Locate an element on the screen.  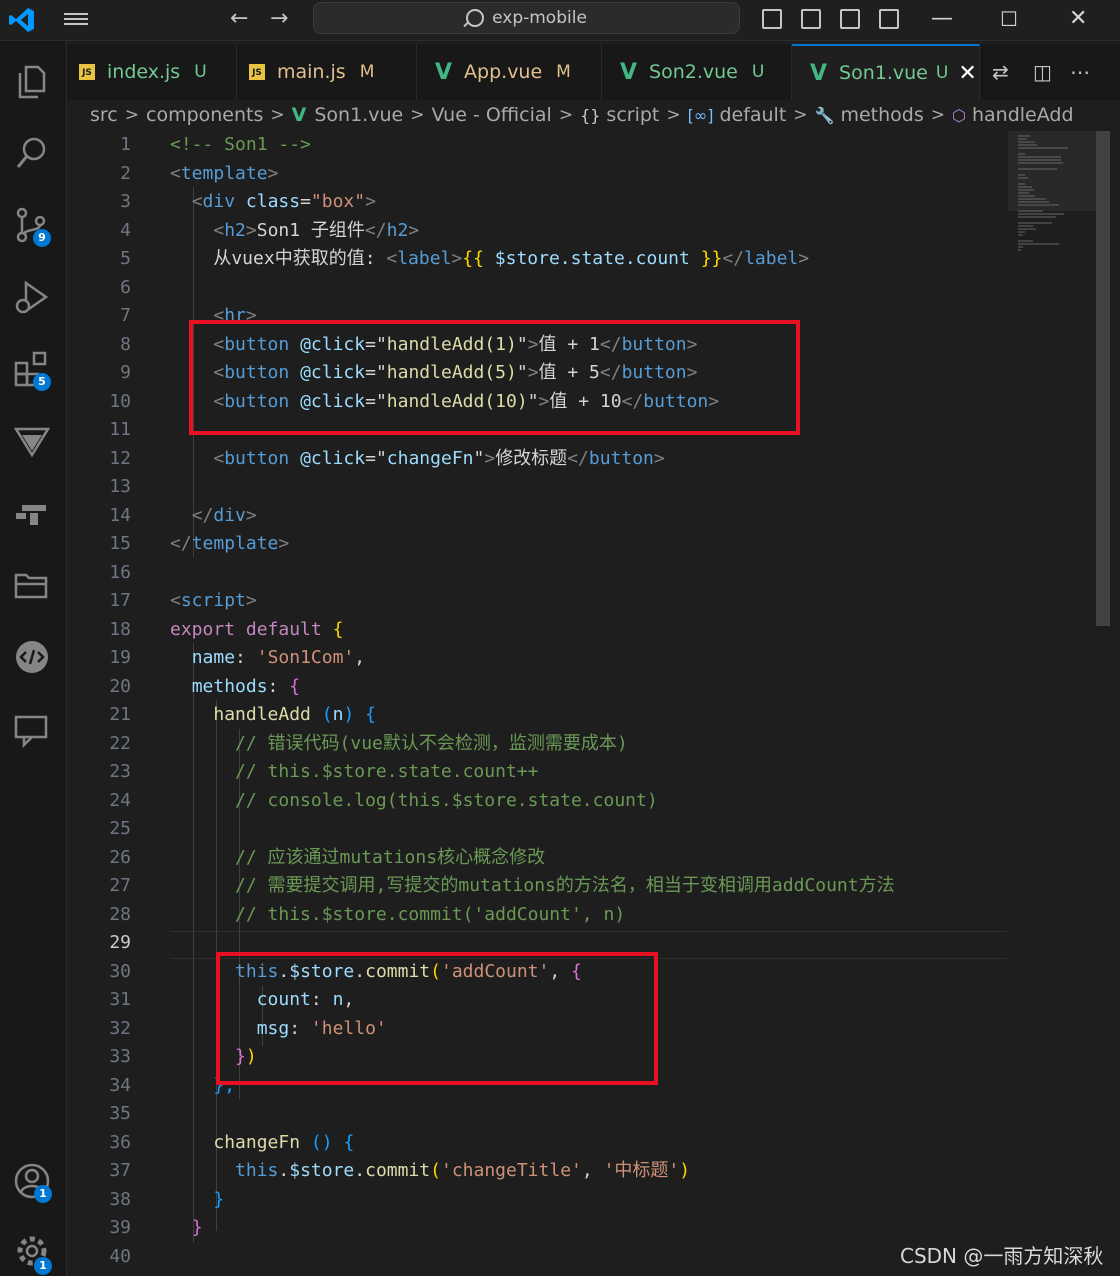
compare-changes-icon: ⇄ is located at coordinates (1000, 72).